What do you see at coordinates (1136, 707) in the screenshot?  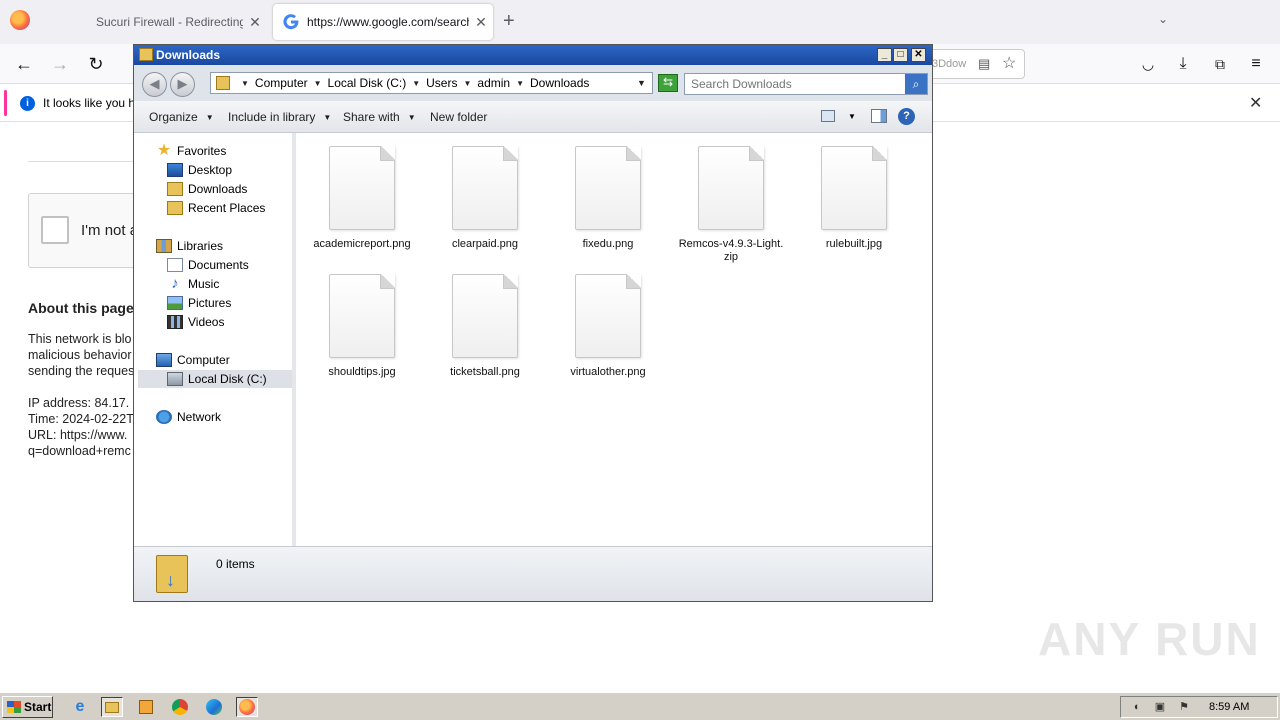 I see `volume-icon: ◖` at bounding box center [1136, 707].